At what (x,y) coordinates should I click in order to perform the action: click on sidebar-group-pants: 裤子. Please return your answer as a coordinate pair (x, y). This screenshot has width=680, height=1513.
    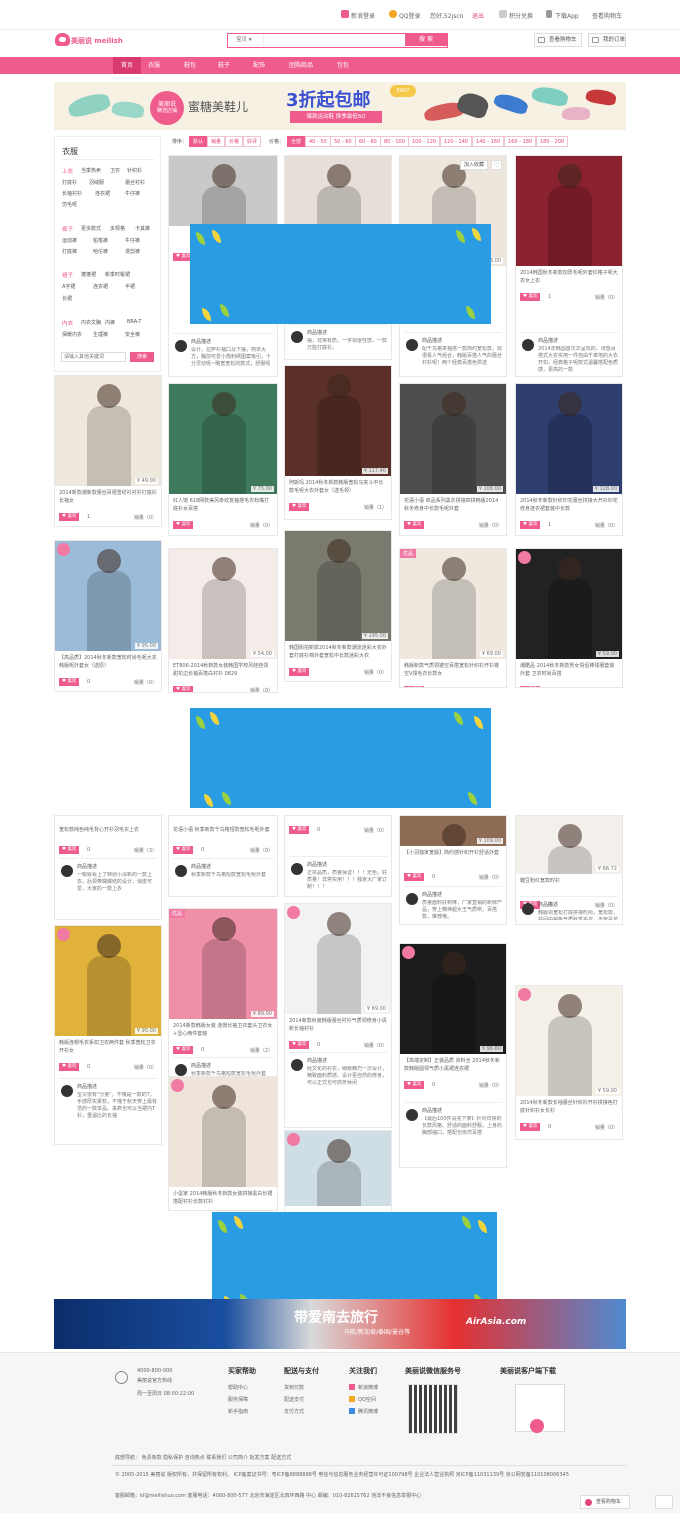
    Looking at the image, I should click on (67, 229).